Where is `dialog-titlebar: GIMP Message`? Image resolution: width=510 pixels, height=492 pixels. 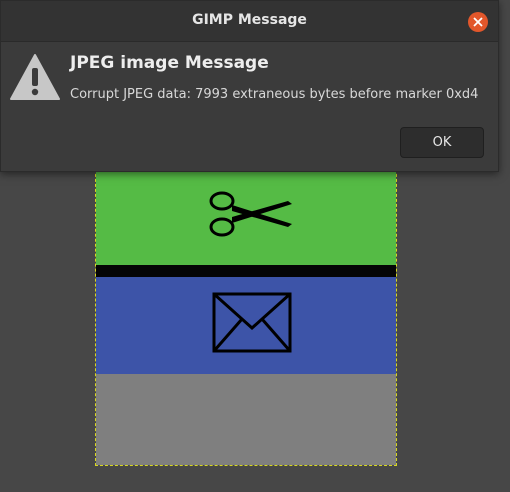 dialog-titlebar: GIMP Message is located at coordinates (249, 21).